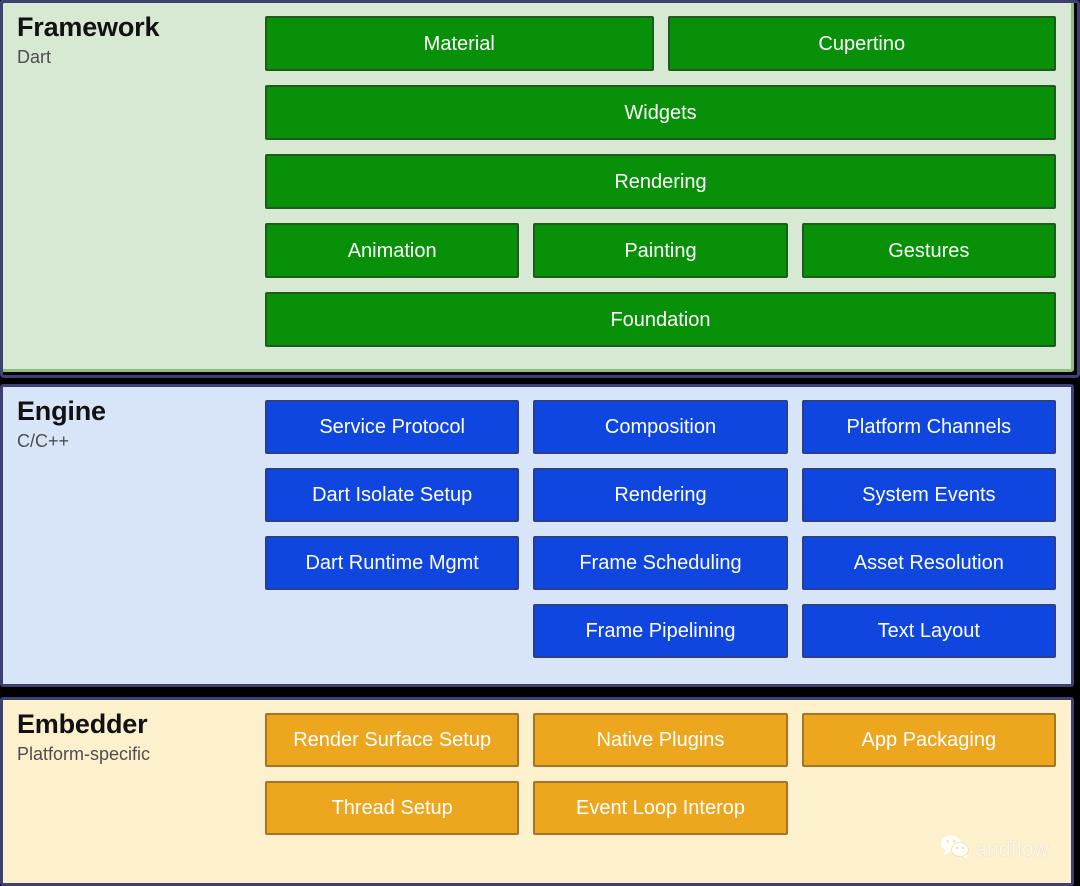  Describe the element at coordinates (82, 724) in the screenshot. I see `layer-embedder-title: Embedder` at that location.